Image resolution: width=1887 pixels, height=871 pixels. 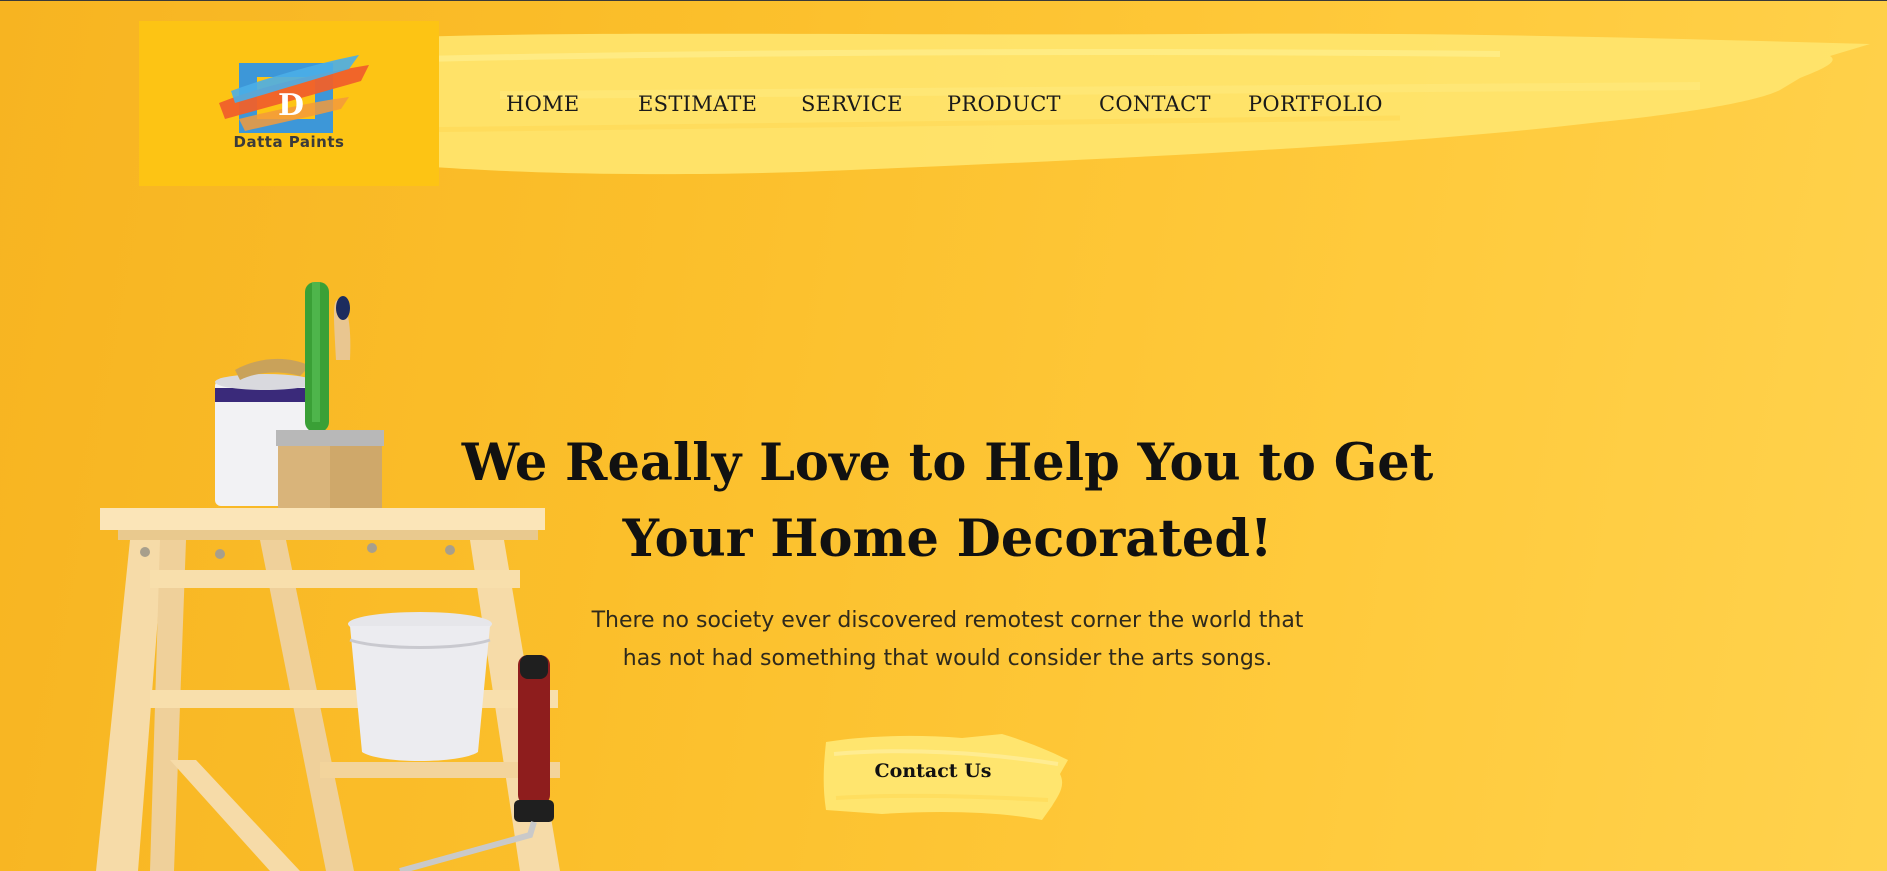 What do you see at coordinates (543, 104) in the screenshot?
I see `nav-home: HOME` at bounding box center [543, 104].